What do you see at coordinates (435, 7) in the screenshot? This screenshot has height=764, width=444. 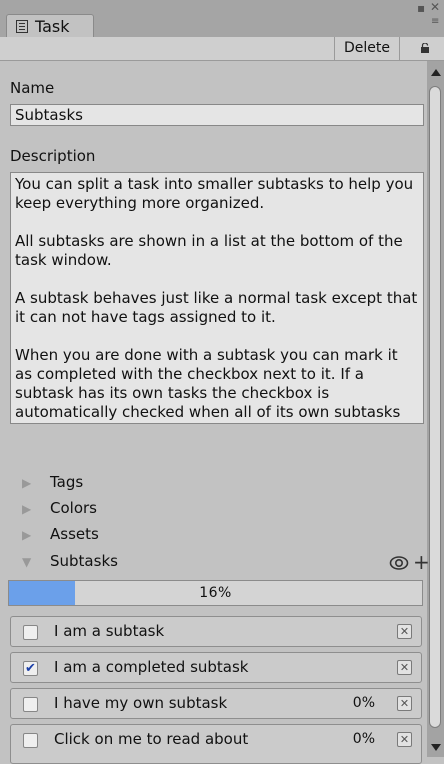 I see `close-icon: ✕` at bounding box center [435, 7].